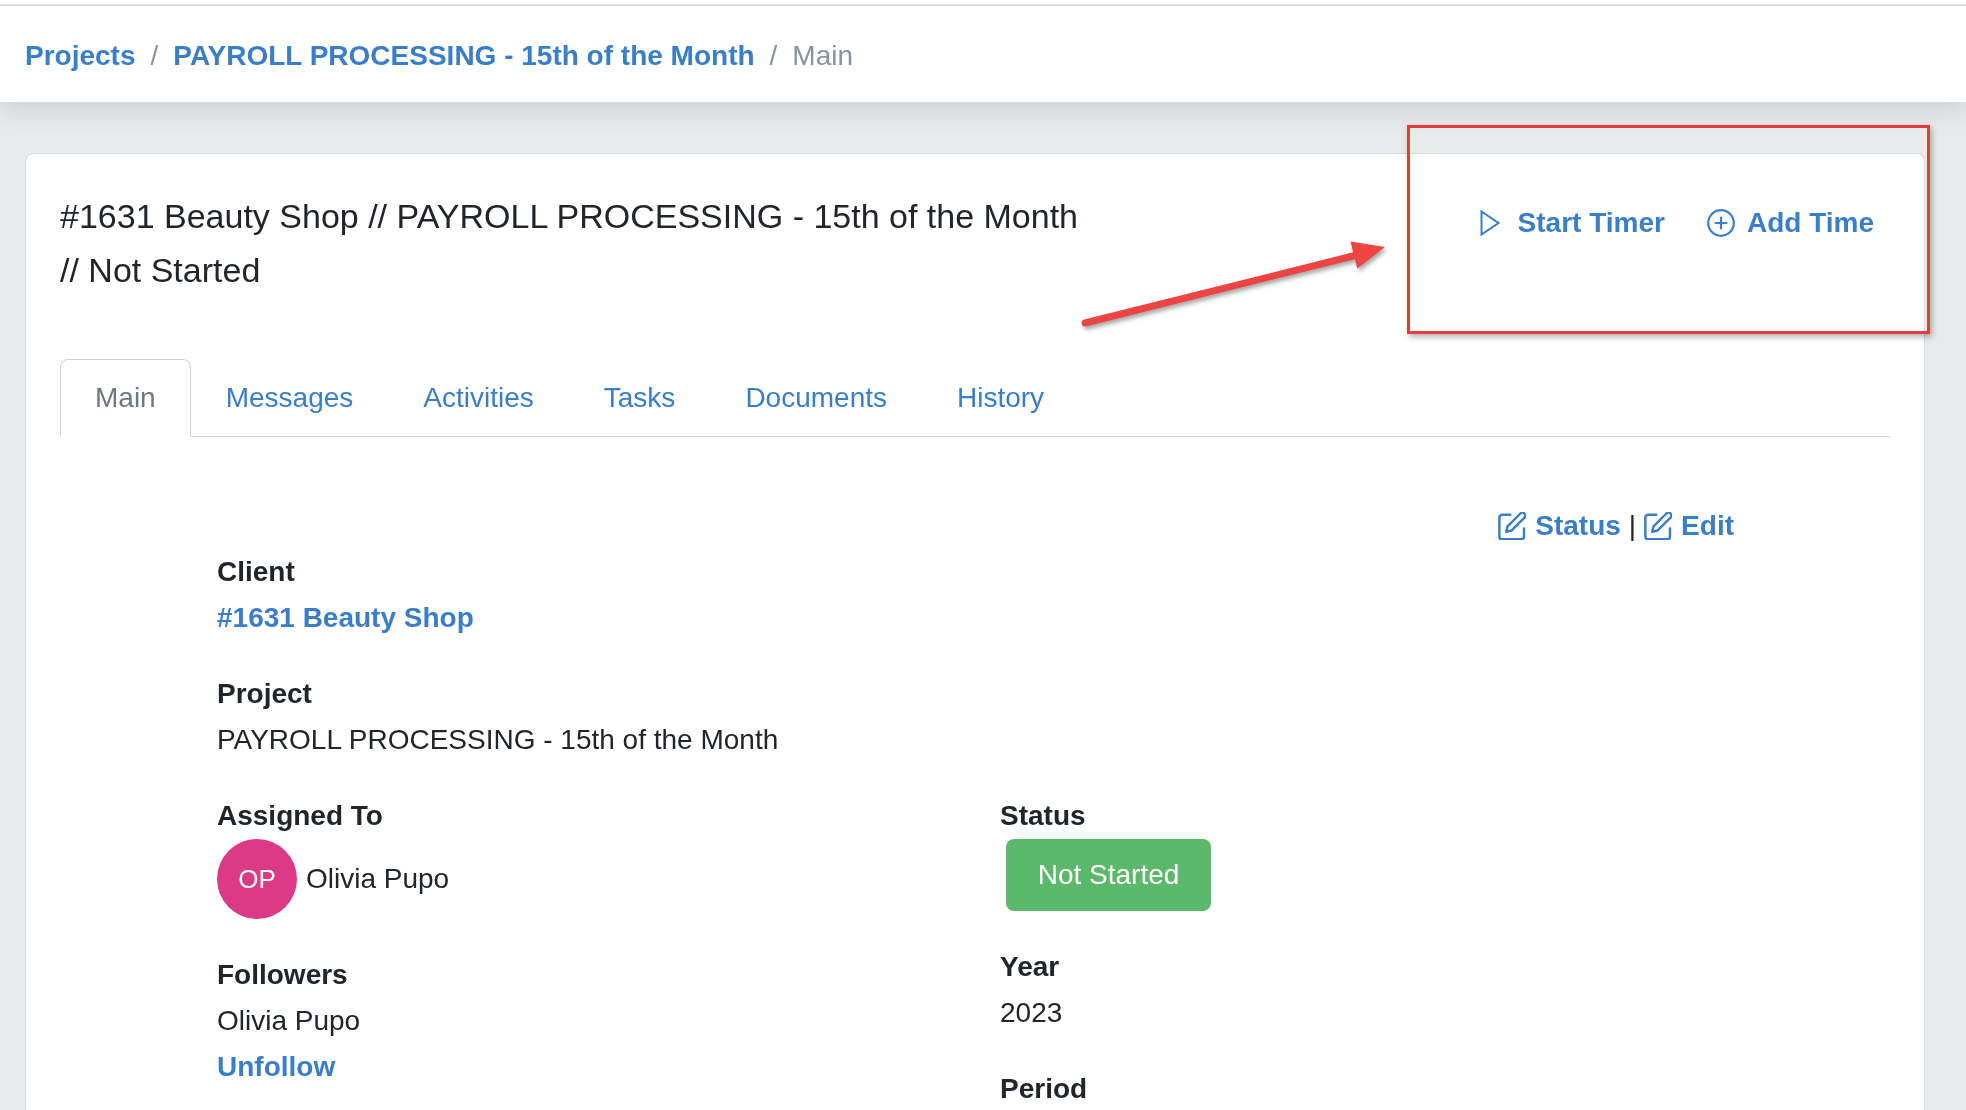  I want to click on tab: History, so click(1001, 397).